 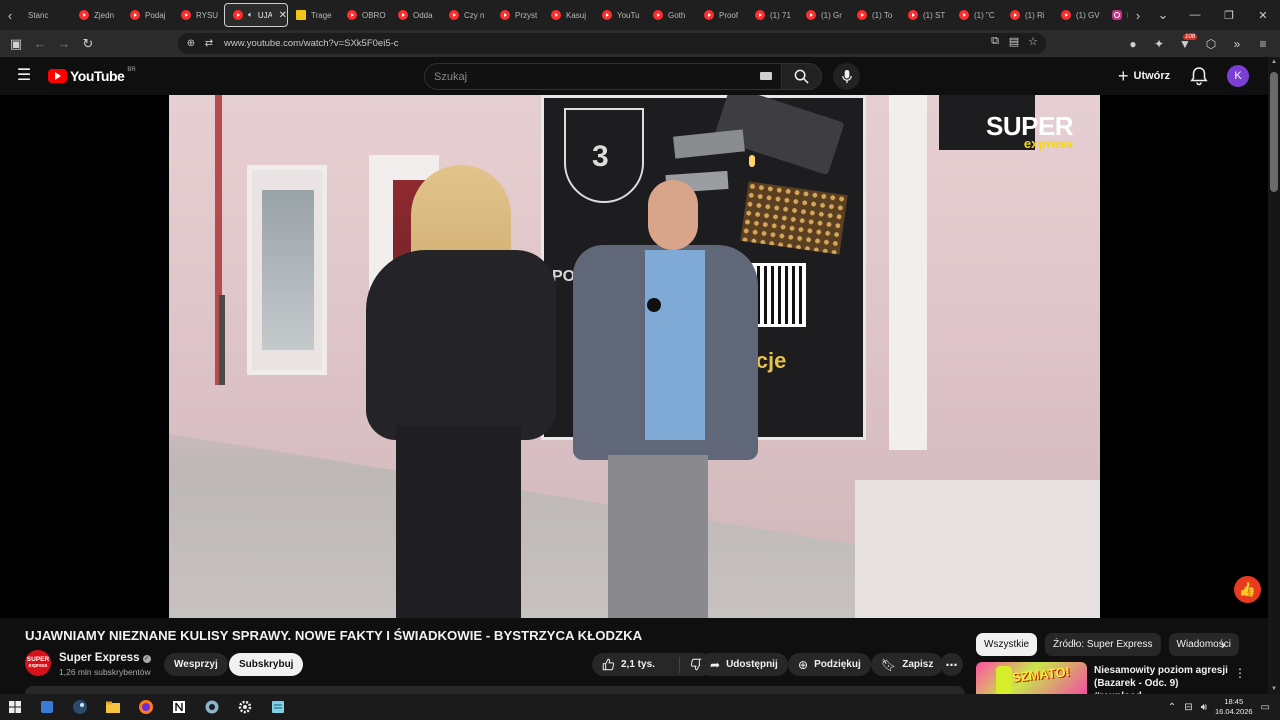 I want to click on account-avatar: K, so click(x=1238, y=76).